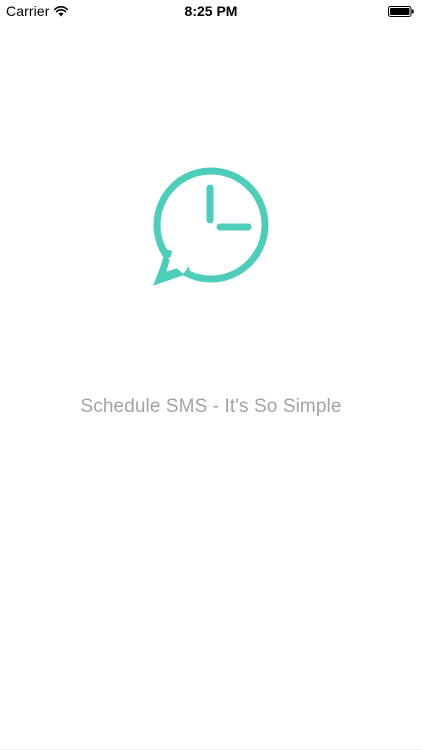 The image size is (422, 750). I want to click on speech-bubble-clock-icon, so click(210, 226).